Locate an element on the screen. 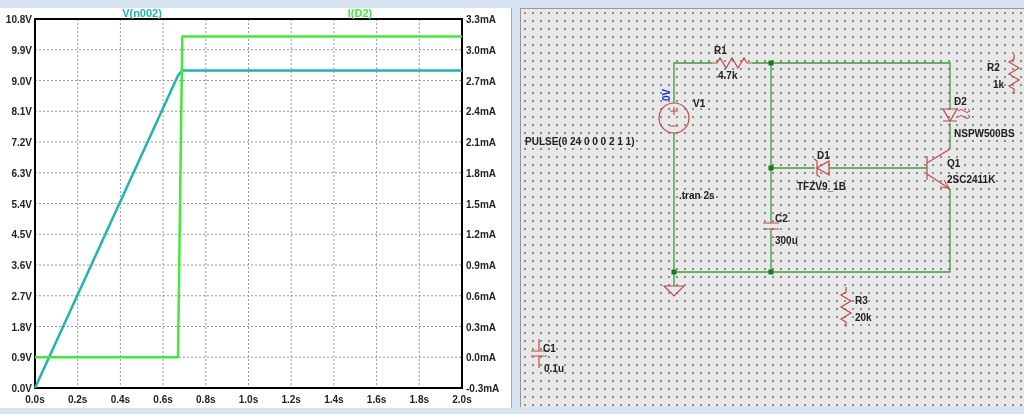 The image size is (1024, 414). trace-name: I(D2) is located at coordinates (360, 13).